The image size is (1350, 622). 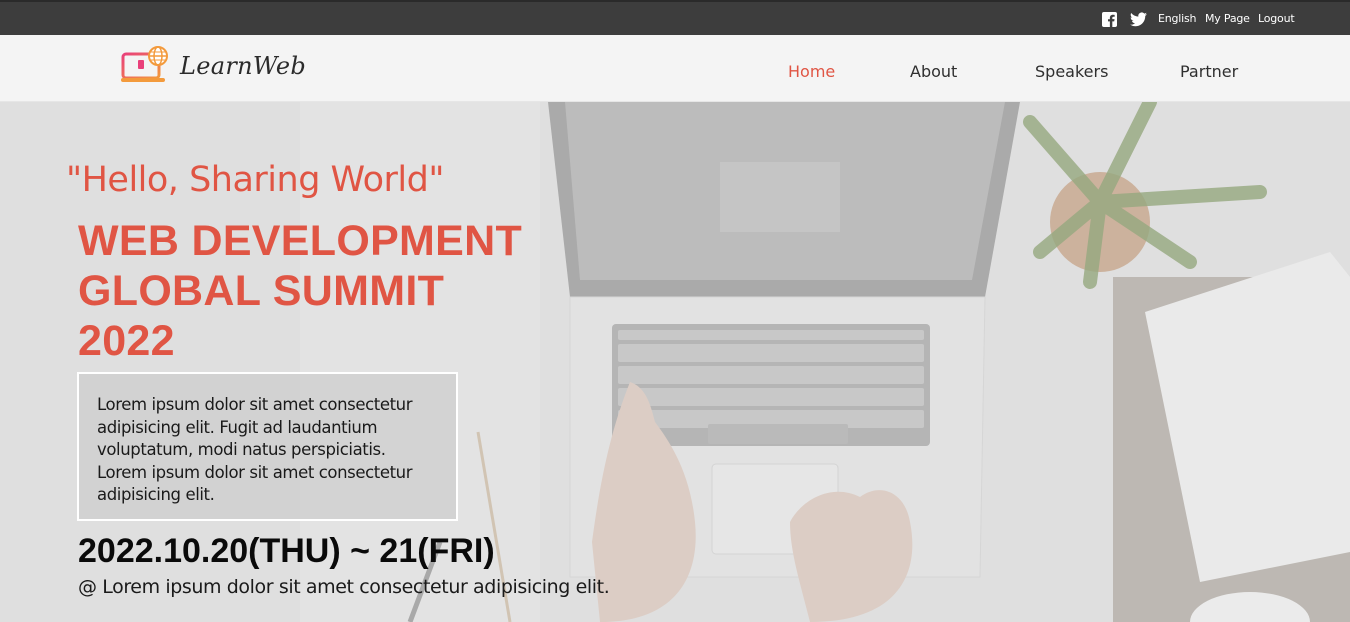 What do you see at coordinates (1177, 18) in the screenshot?
I see `english-link: English` at bounding box center [1177, 18].